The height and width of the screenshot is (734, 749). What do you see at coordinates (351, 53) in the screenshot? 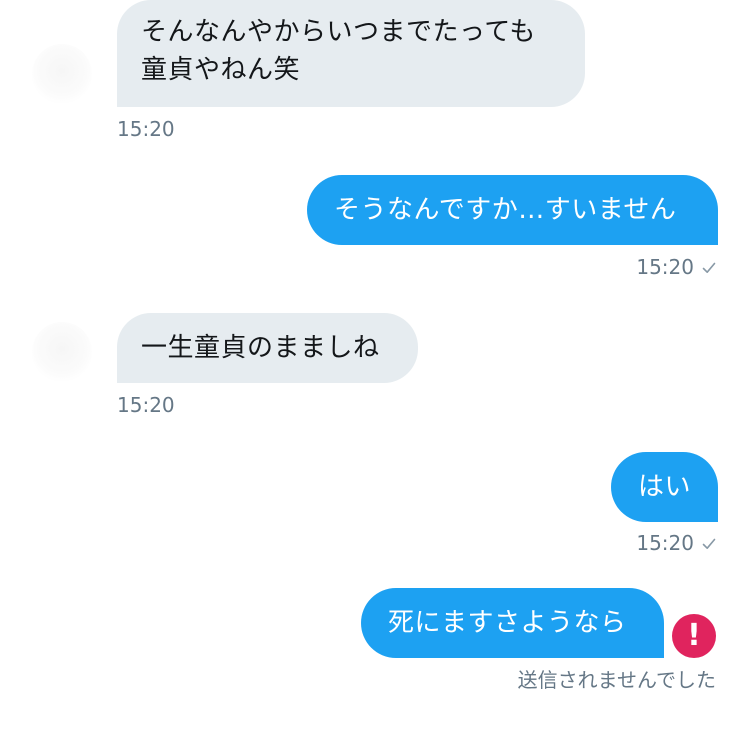
I see `incoming-message-bubble: そんなんやからいつまでたっても 童貞やねん笑` at bounding box center [351, 53].